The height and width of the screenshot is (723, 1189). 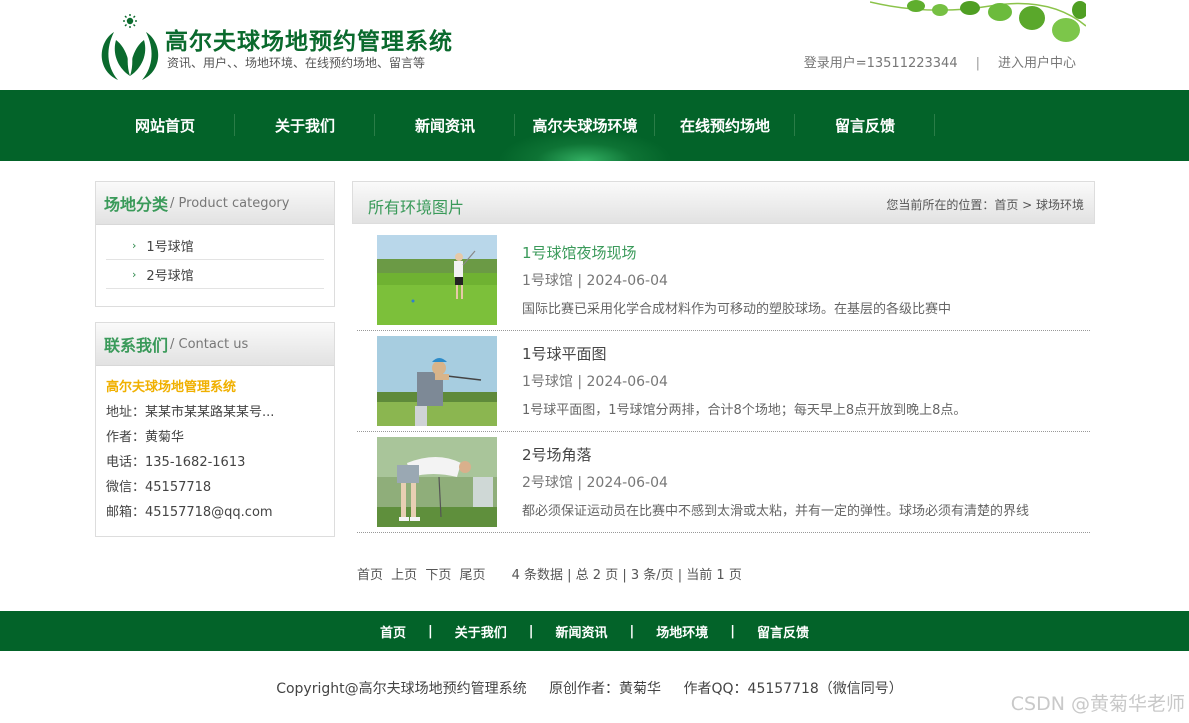 I want to click on item-title: 2号场角落, so click(x=557, y=454).